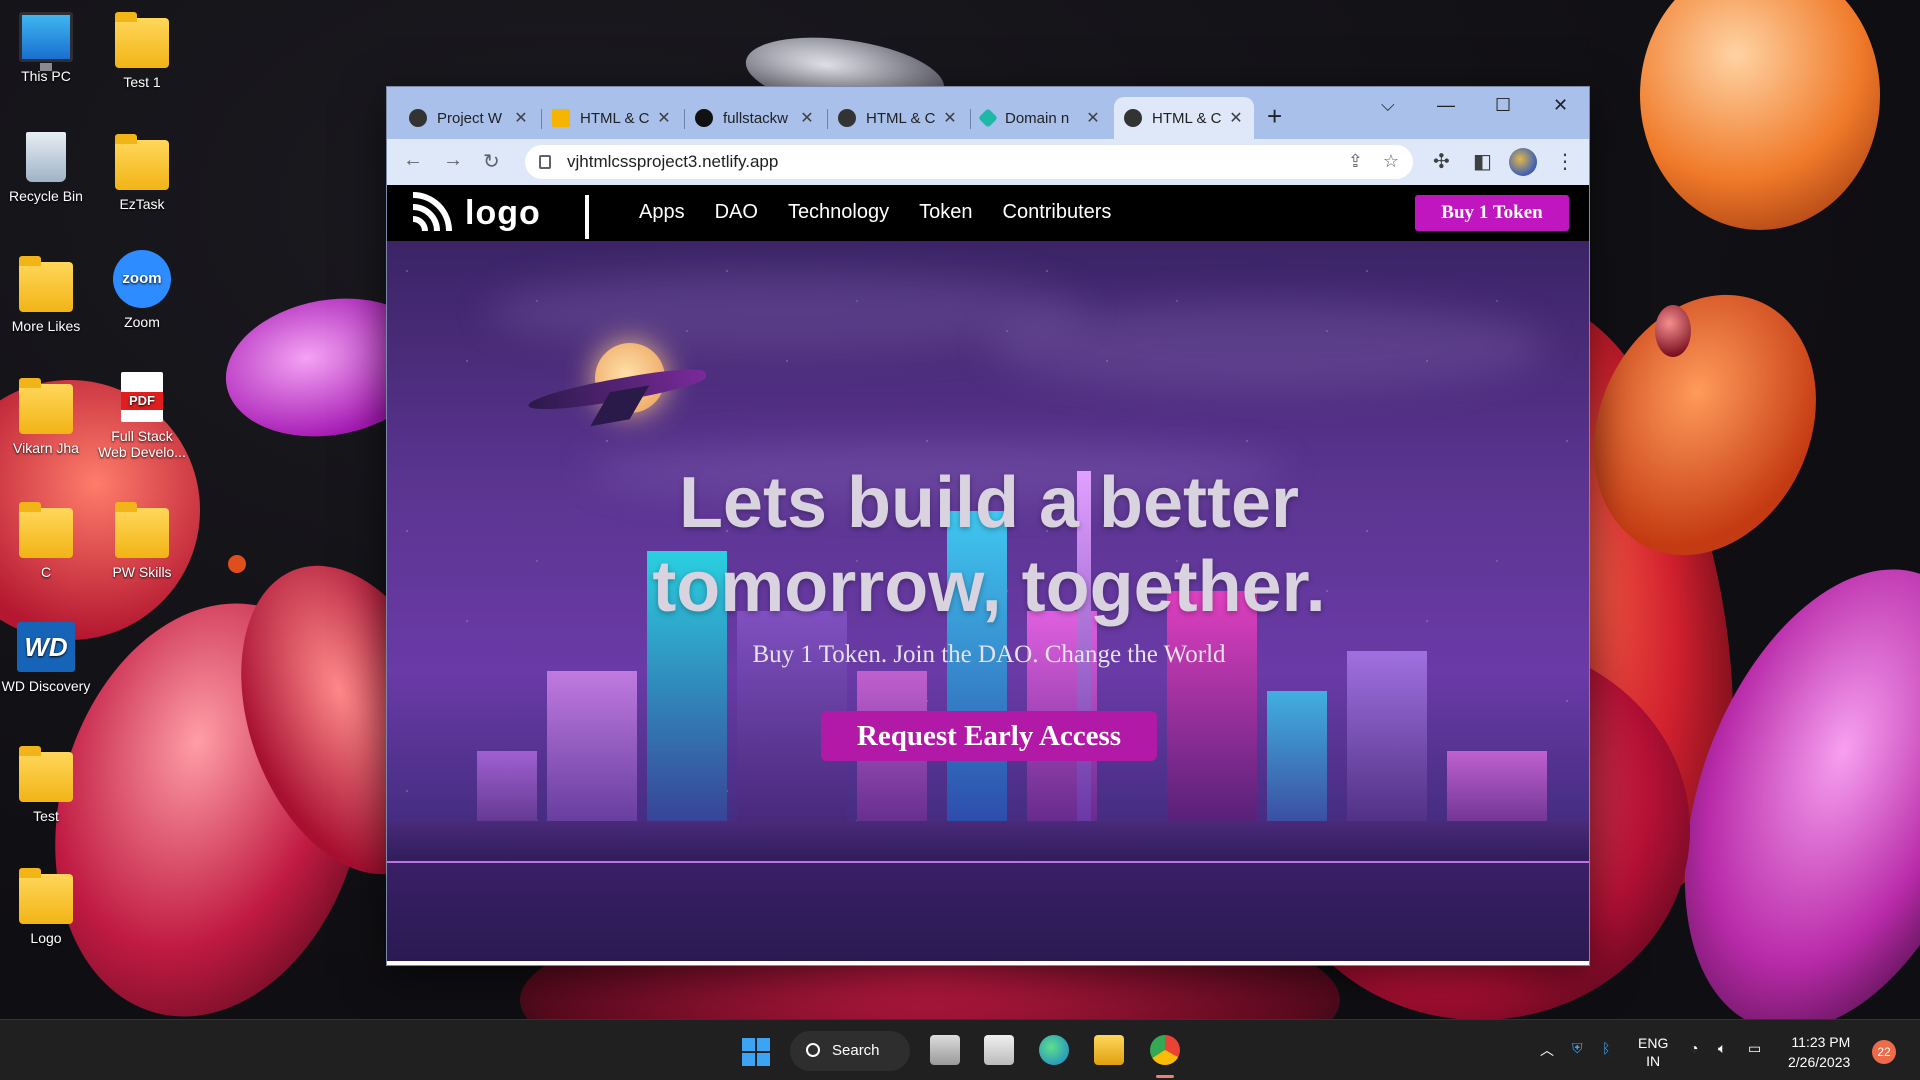 Image resolution: width=1920 pixels, height=1080 pixels. What do you see at coordinates (1653, 1043) in the screenshot?
I see `language-code: ENG` at bounding box center [1653, 1043].